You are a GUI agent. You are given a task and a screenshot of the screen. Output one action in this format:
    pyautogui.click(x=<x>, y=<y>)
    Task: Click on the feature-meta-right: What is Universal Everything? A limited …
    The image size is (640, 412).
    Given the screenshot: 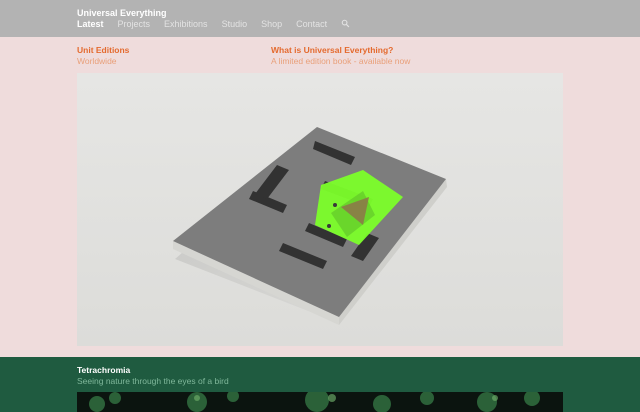 What is the action you would take?
    pyautogui.click(x=340, y=56)
    